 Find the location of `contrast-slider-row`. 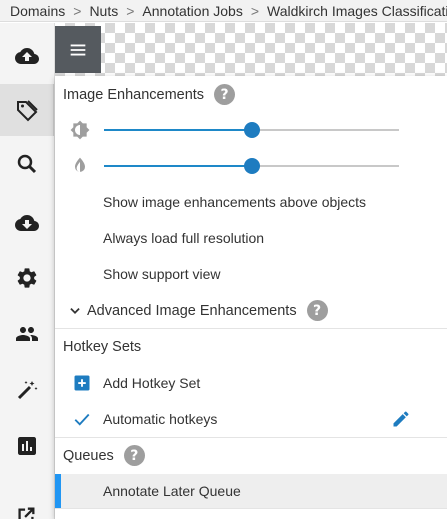

contrast-slider-row is located at coordinates (251, 166).